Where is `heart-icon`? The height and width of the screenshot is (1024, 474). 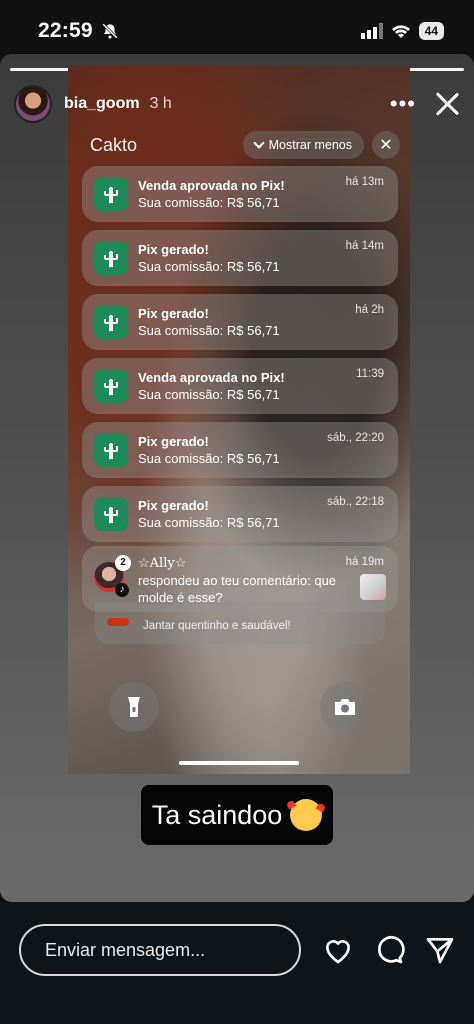 heart-icon is located at coordinates (338, 950).